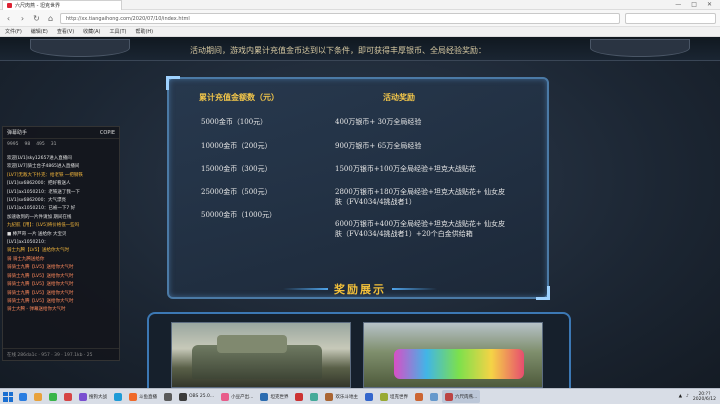 The height and width of the screenshot is (404, 720). I want to click on home-icon: ⌂, so click(50, 18).